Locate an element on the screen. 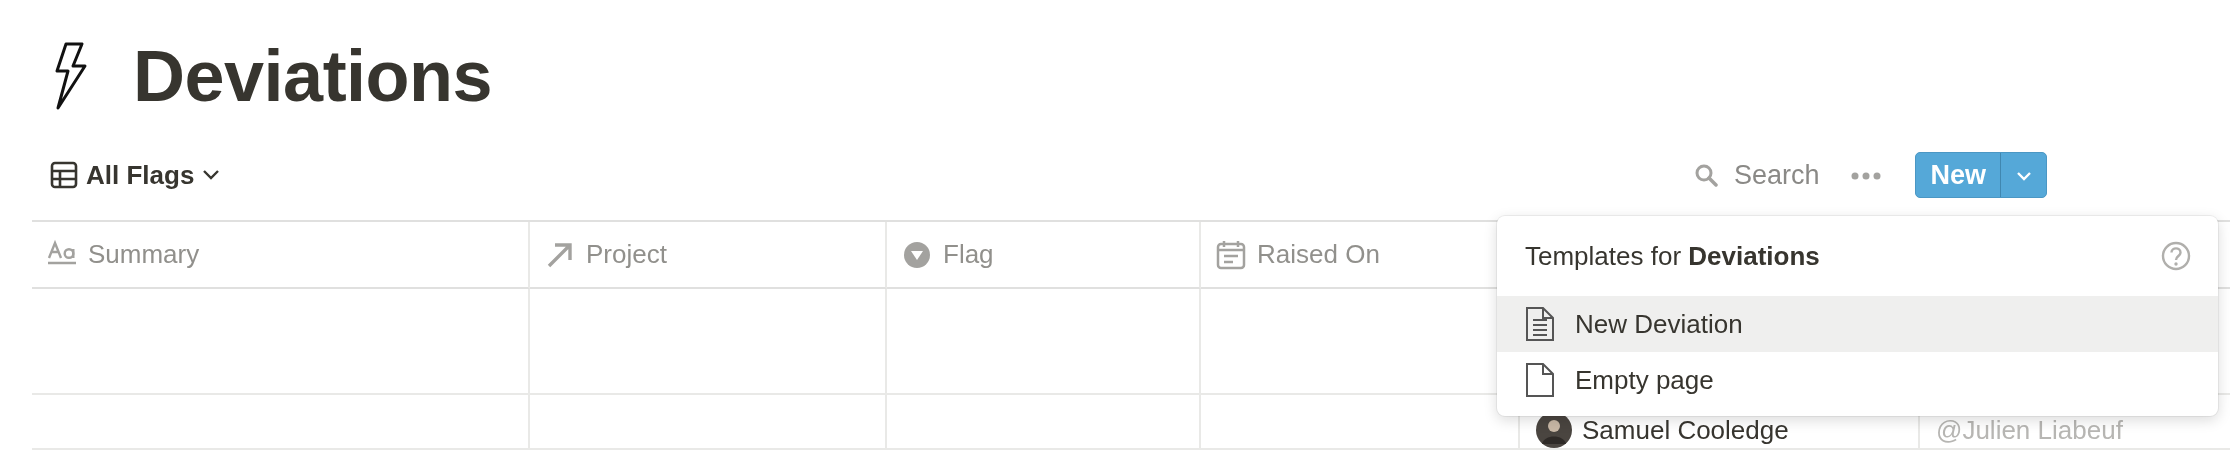  ellipsis-icon is located at coordinates (1866, 175).